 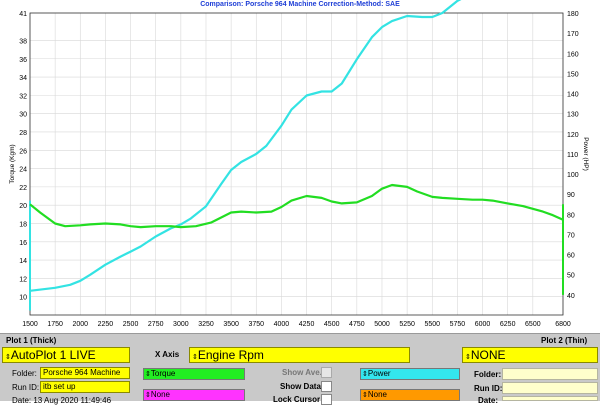 What do you see at coordinates (55, 324) in the screenshot?
I see `x-tick-label: 1750` at bounding box center [55, 324].